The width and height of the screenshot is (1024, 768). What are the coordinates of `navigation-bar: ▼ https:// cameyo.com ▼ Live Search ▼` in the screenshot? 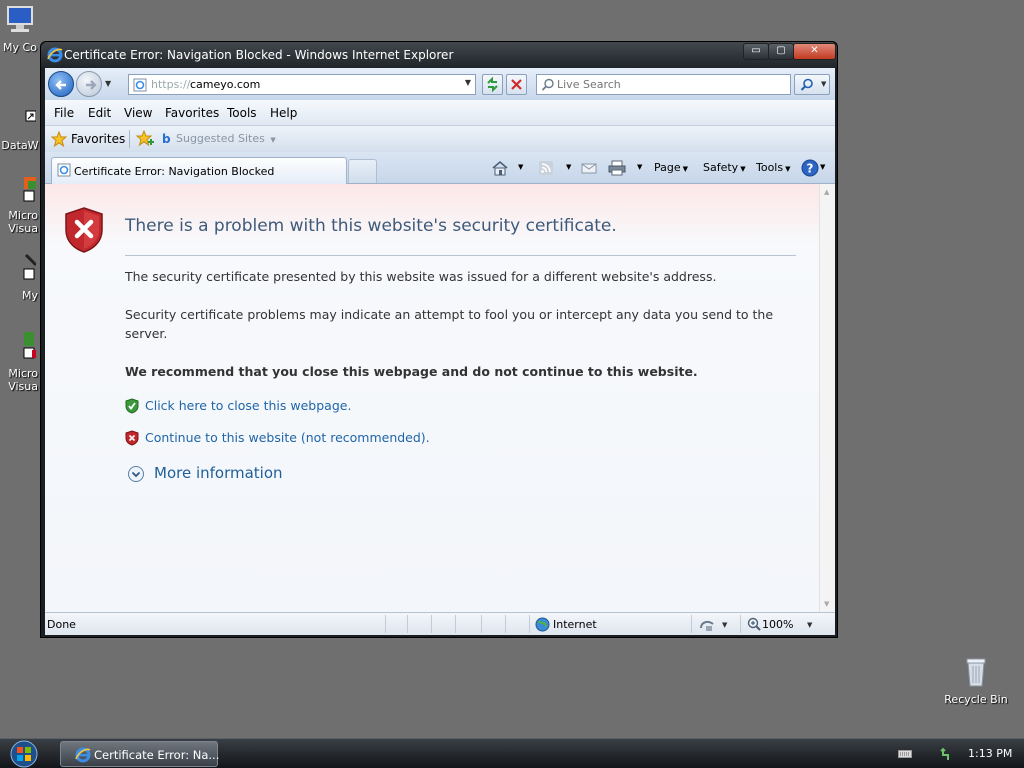 It's located at (440, 84).